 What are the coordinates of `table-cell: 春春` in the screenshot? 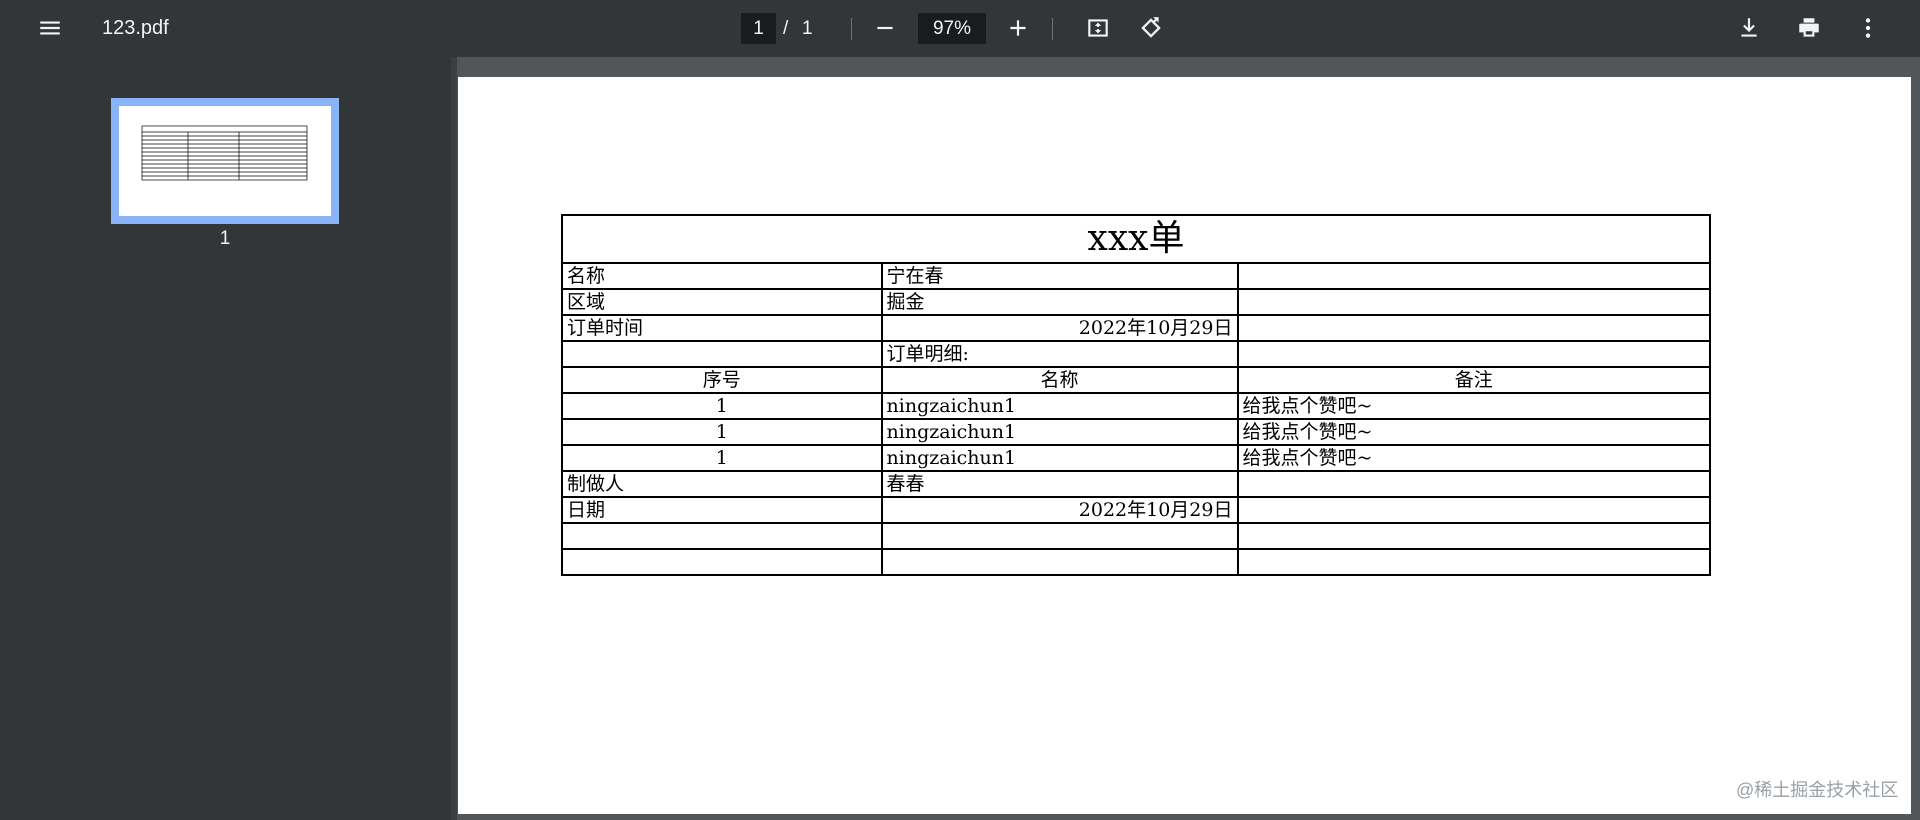 It's located at (1059, 484).